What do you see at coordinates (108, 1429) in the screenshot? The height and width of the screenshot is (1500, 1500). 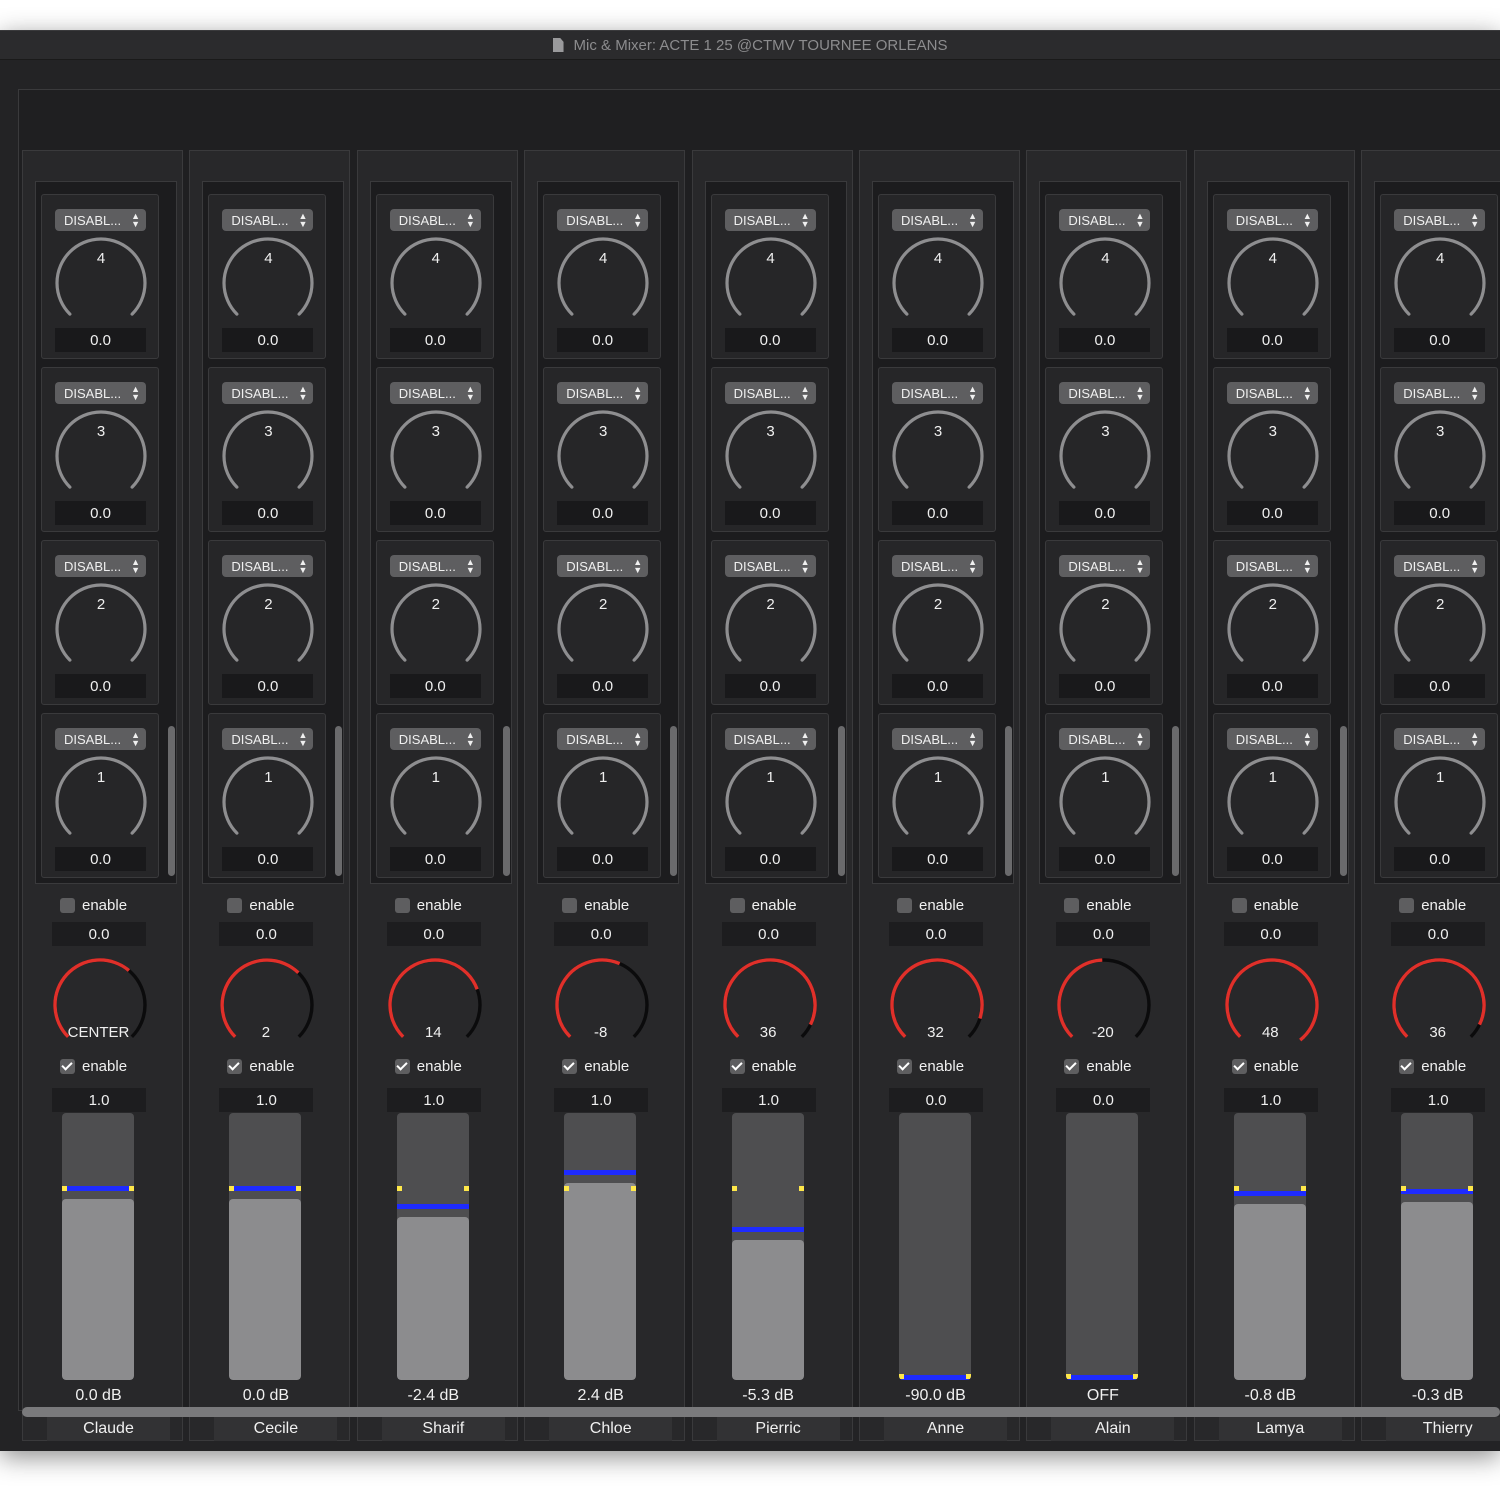 I see `channel-name: Claude` at bounding box center [108, 1429].